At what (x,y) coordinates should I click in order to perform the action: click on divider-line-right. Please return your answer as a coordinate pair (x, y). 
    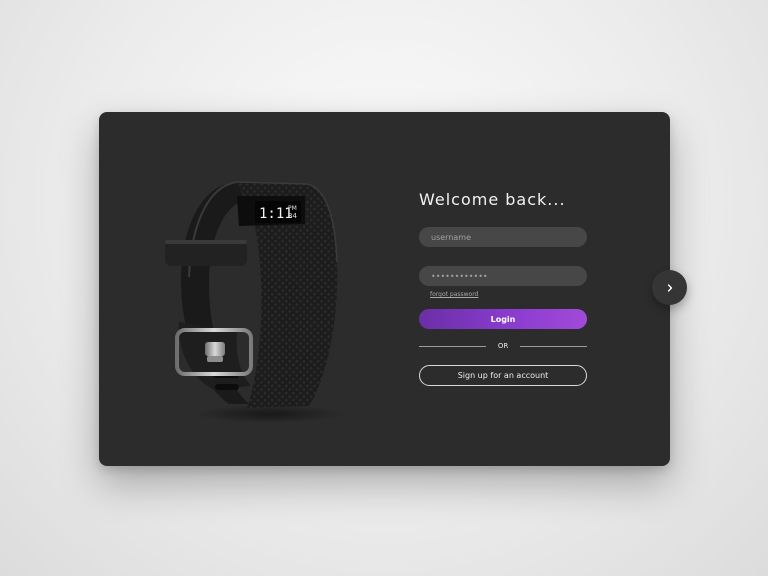
    Looking at the image, I should click on (553, 346).